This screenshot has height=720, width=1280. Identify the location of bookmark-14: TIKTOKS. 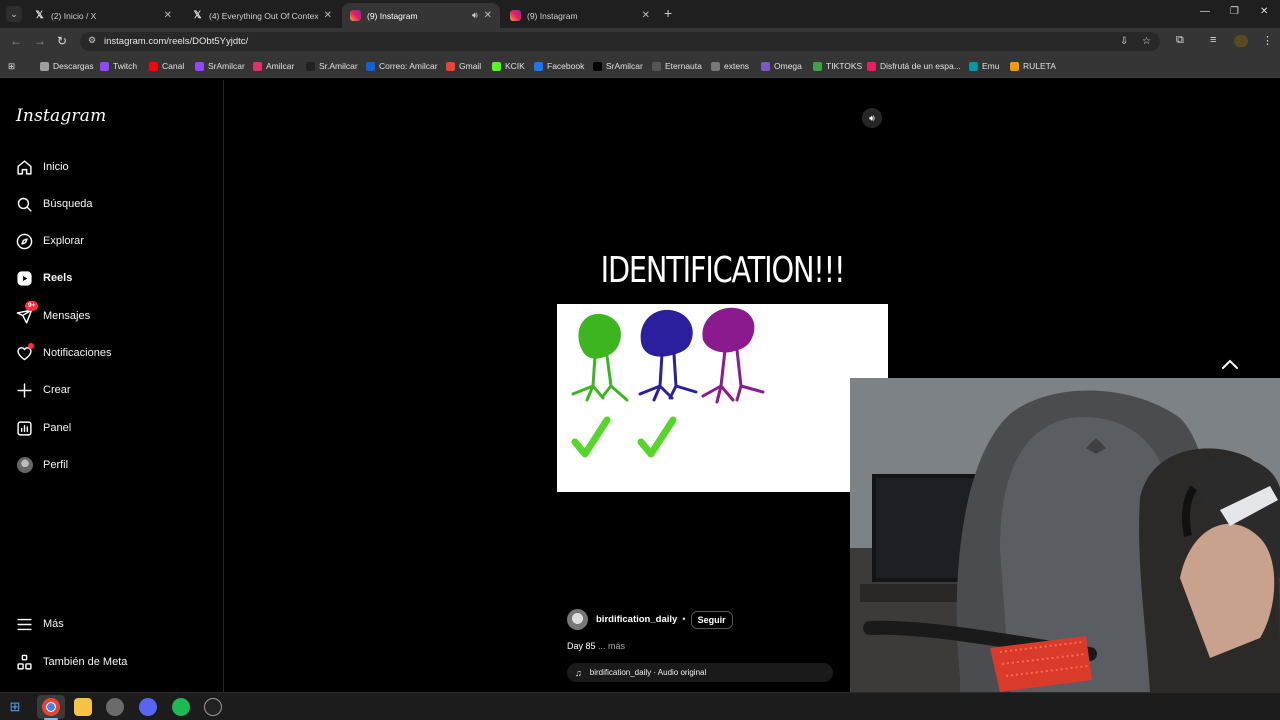
(837, 66).